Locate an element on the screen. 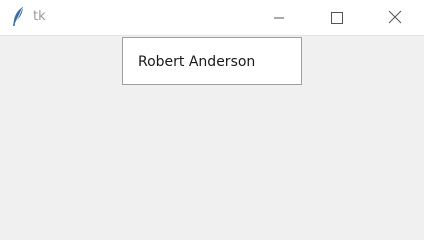  close-icon is located at coordinates (395, 18).